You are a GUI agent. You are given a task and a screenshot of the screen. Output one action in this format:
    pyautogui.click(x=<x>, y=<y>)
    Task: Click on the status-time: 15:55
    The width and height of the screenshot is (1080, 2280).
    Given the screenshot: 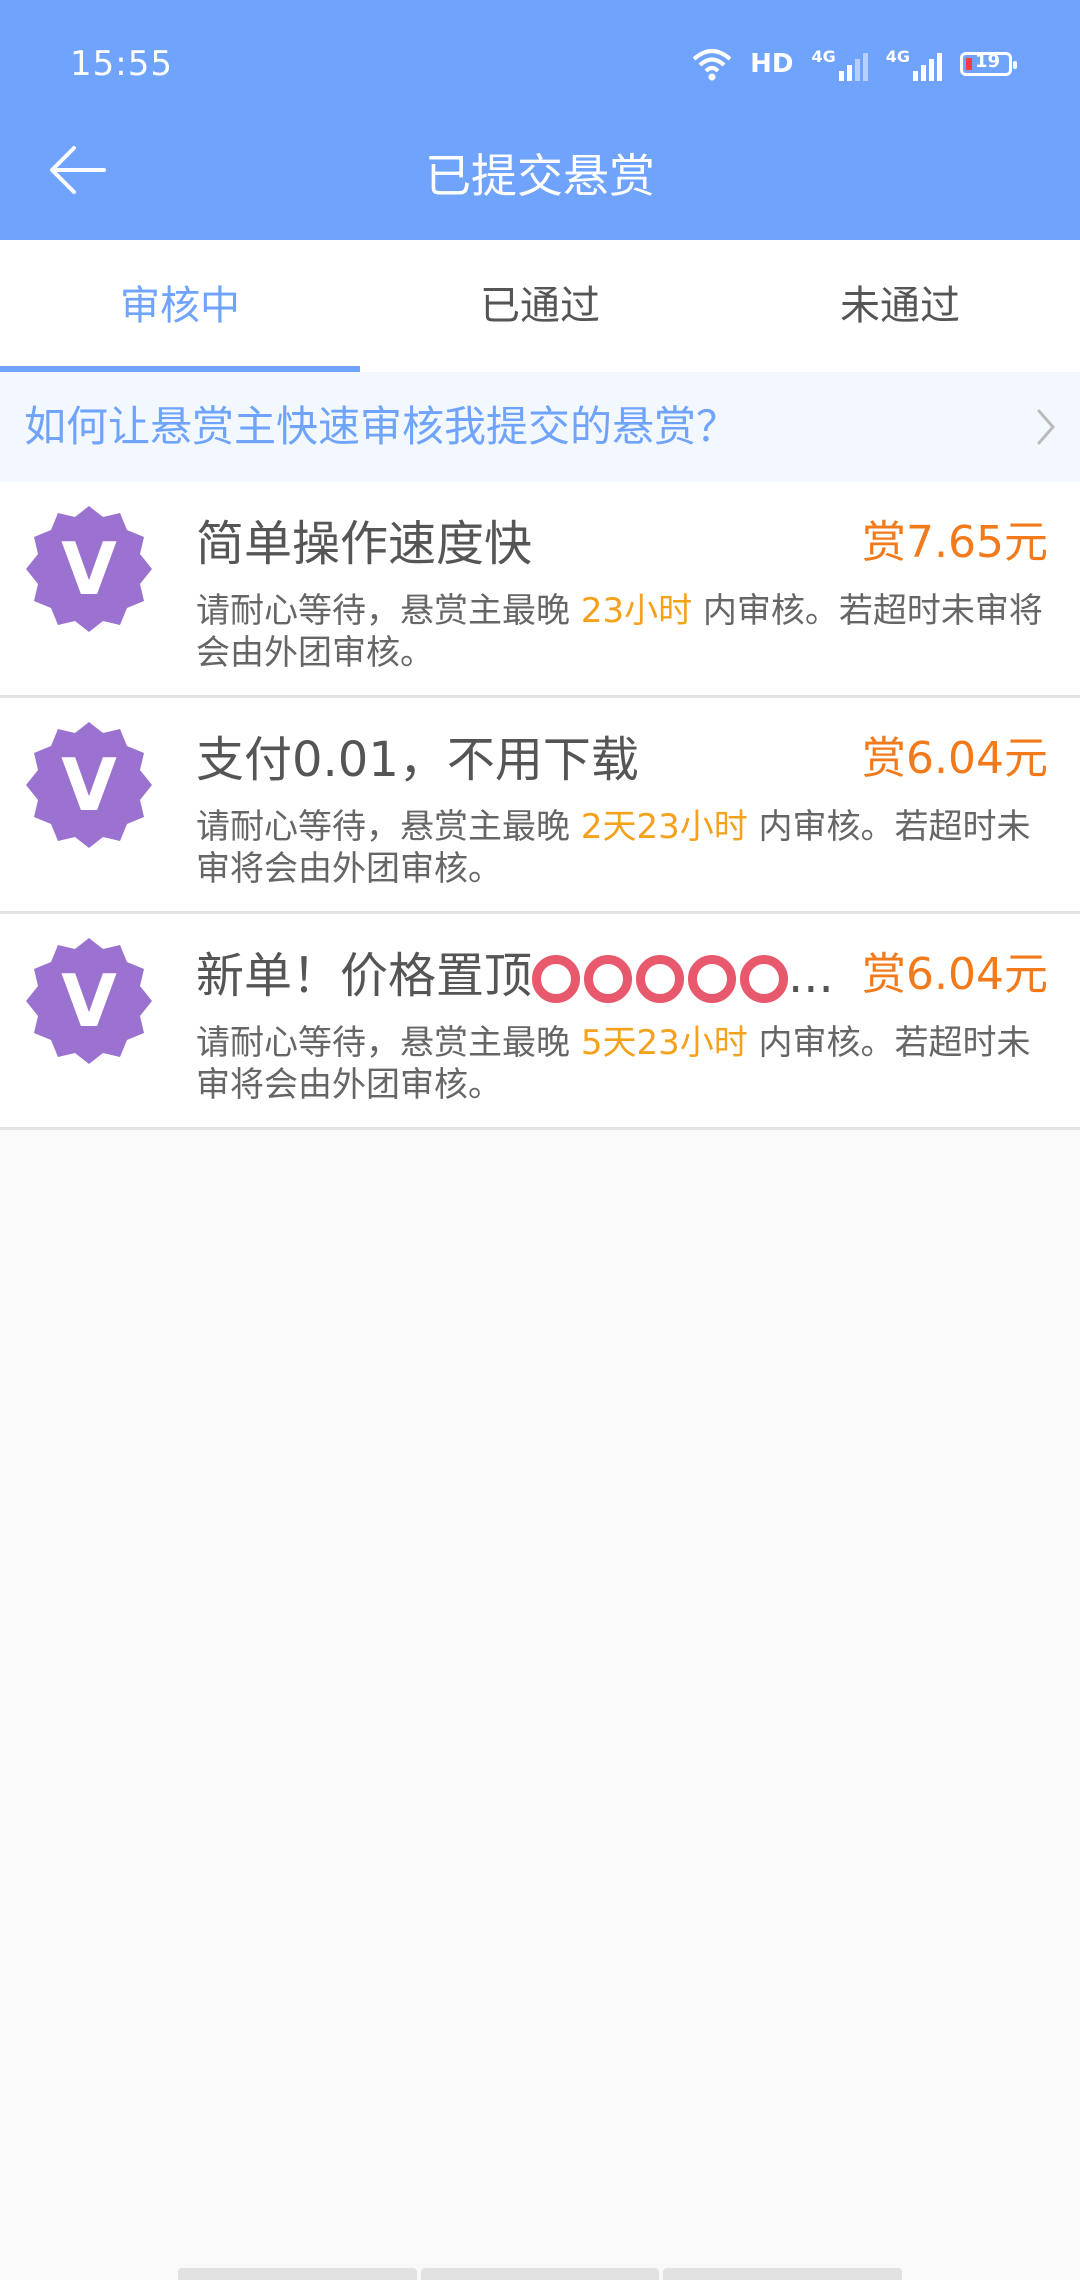 What is the action you would take?
    pyautogui.click(x=121, y=64)
    